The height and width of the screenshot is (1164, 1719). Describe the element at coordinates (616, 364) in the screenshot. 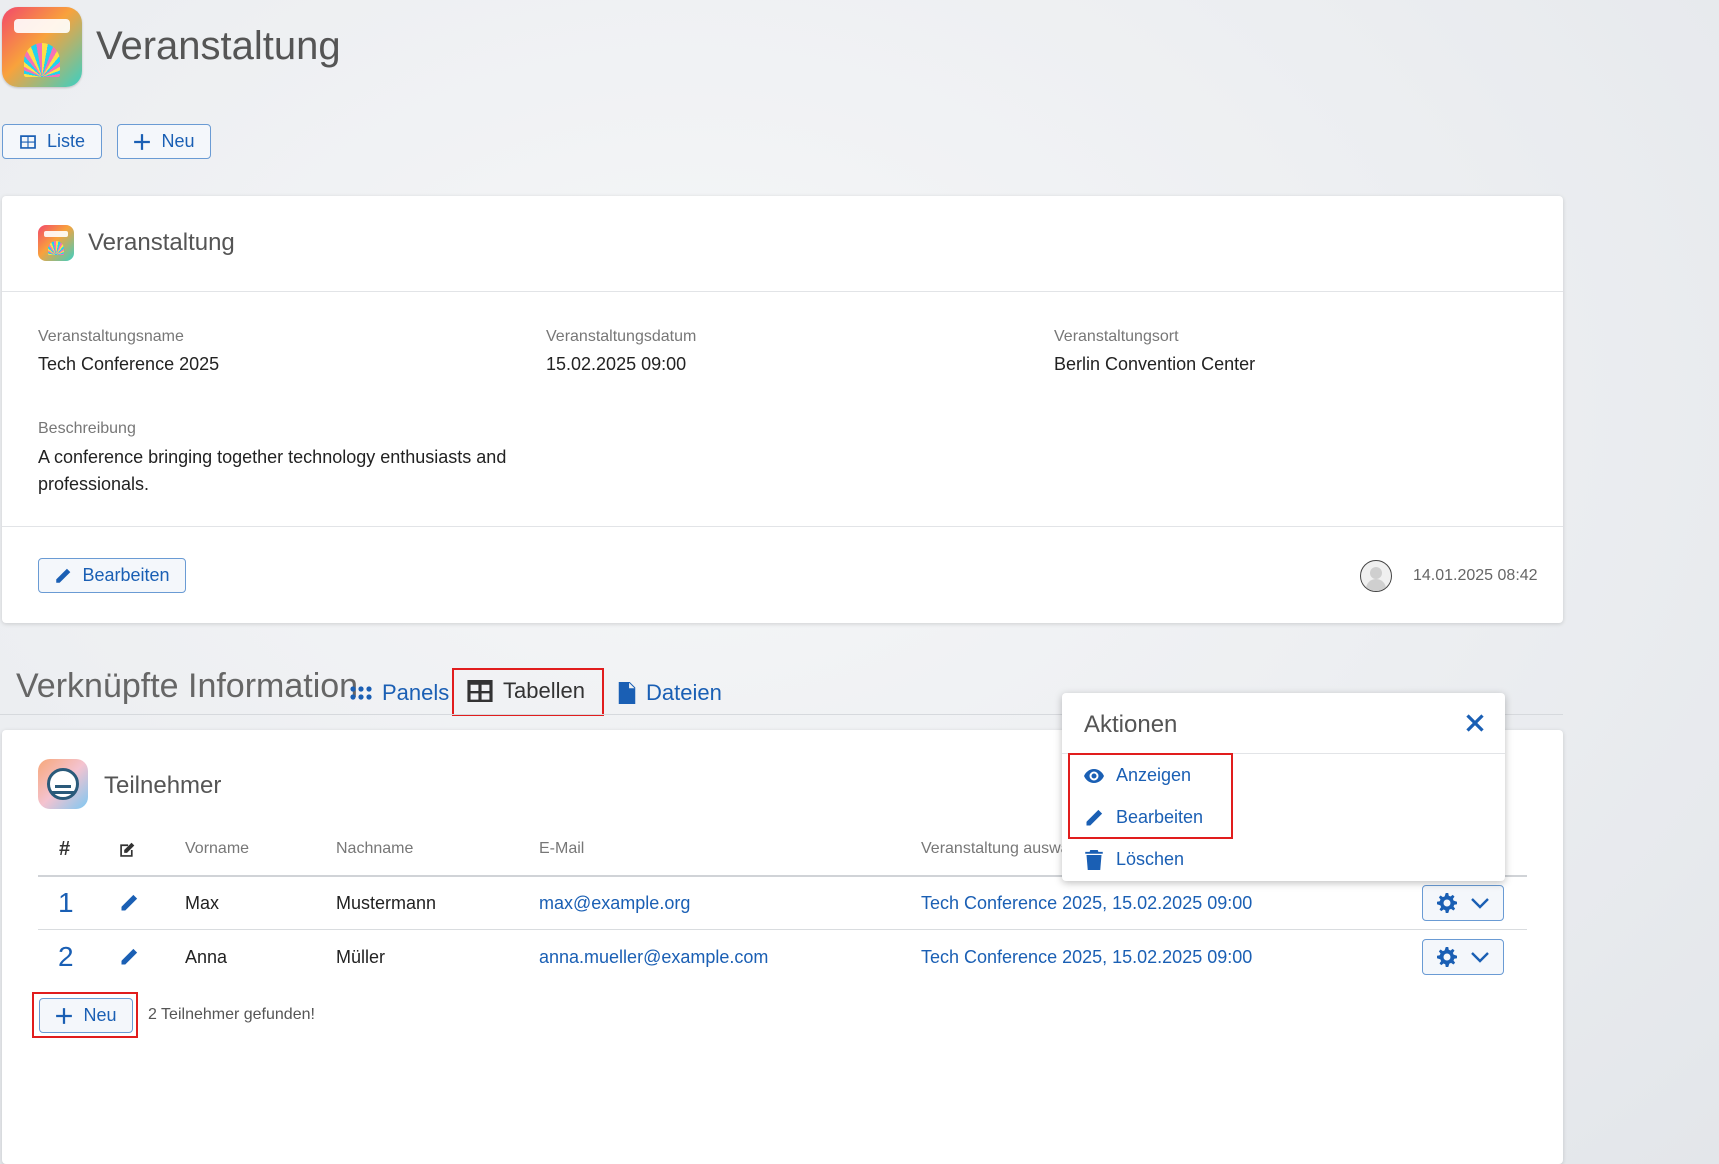

I see `field-value-date: 15.02.2025 09:00` at that location.